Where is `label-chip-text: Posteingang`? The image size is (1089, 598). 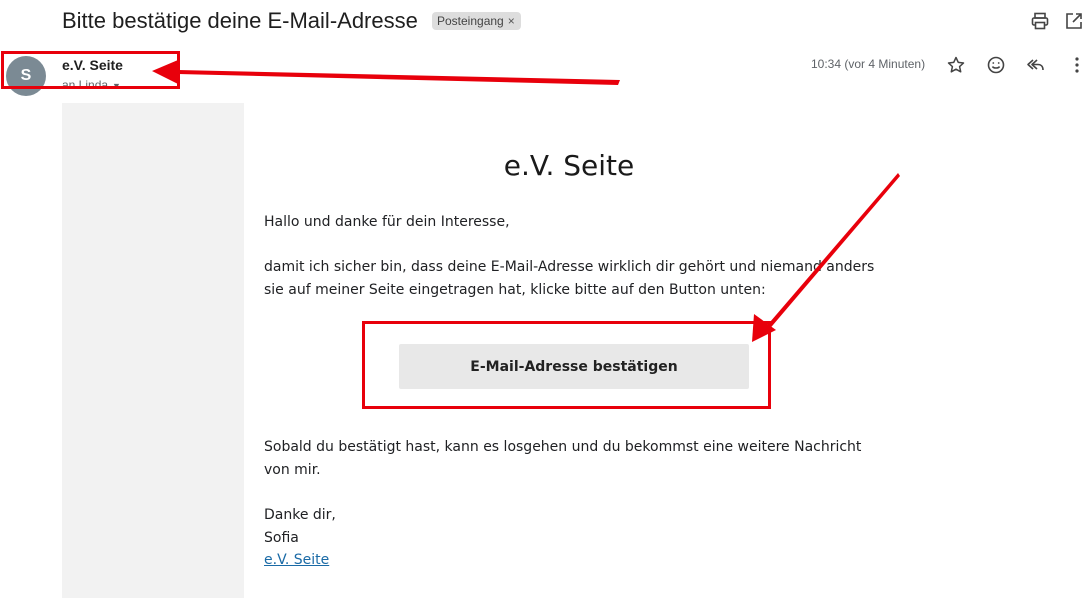 label-chip-text: Posteingang is located at coordinates (470, 21).